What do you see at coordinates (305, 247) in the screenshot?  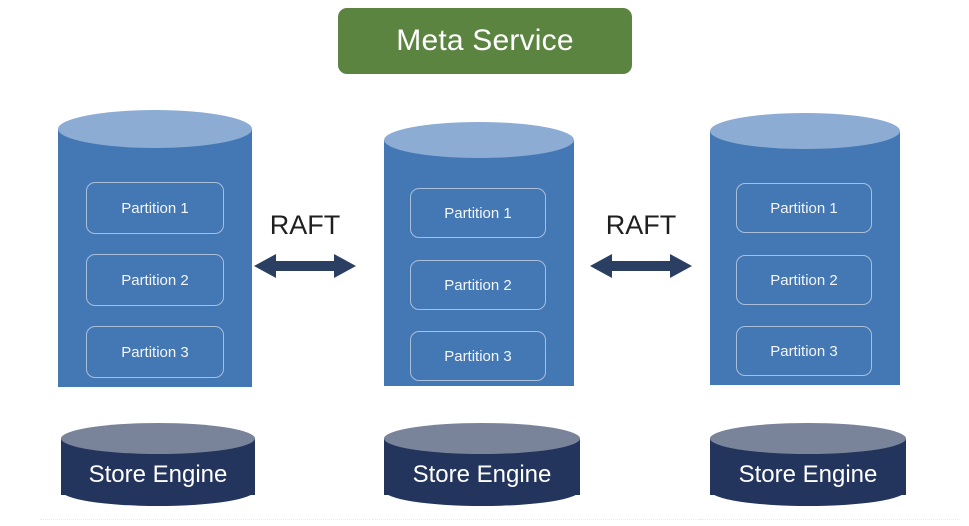 I see `raft-connector-1: RAFT` at bounding box center [305, 247].